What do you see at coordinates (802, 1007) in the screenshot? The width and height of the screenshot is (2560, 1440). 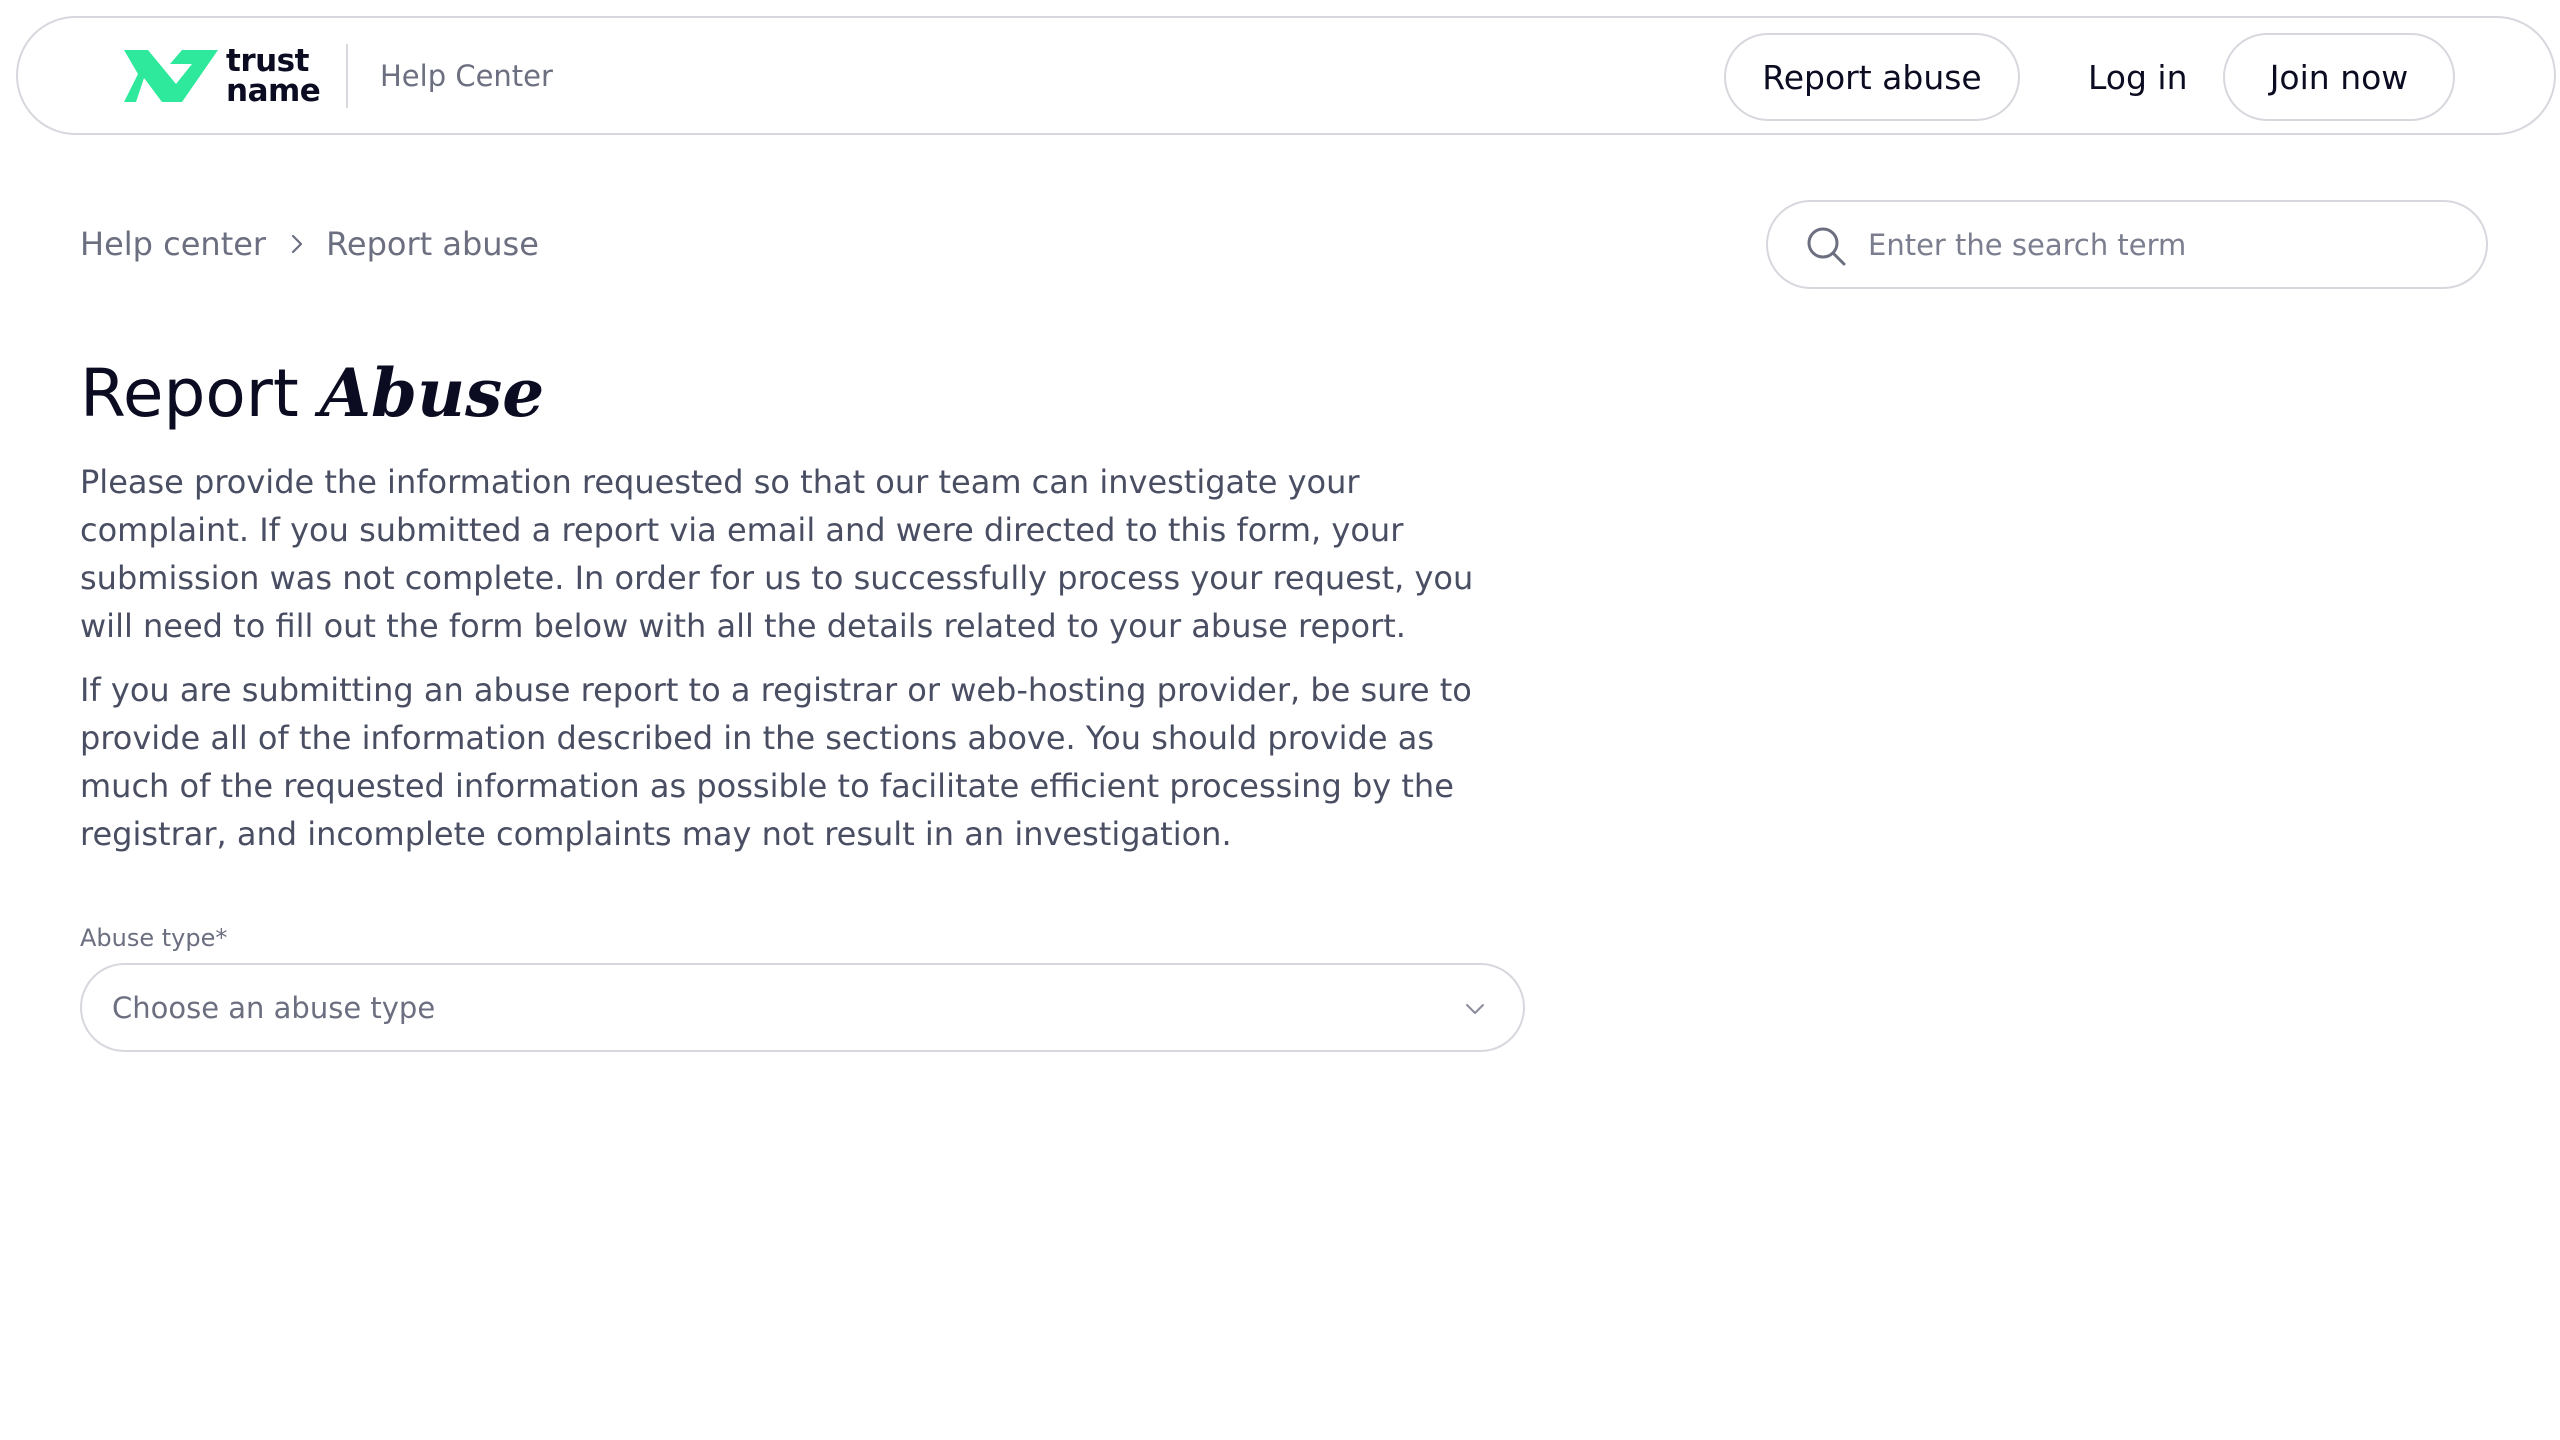 I see `abuse-type-select: Choose an abuse type` at bounding box center [802, 1007].